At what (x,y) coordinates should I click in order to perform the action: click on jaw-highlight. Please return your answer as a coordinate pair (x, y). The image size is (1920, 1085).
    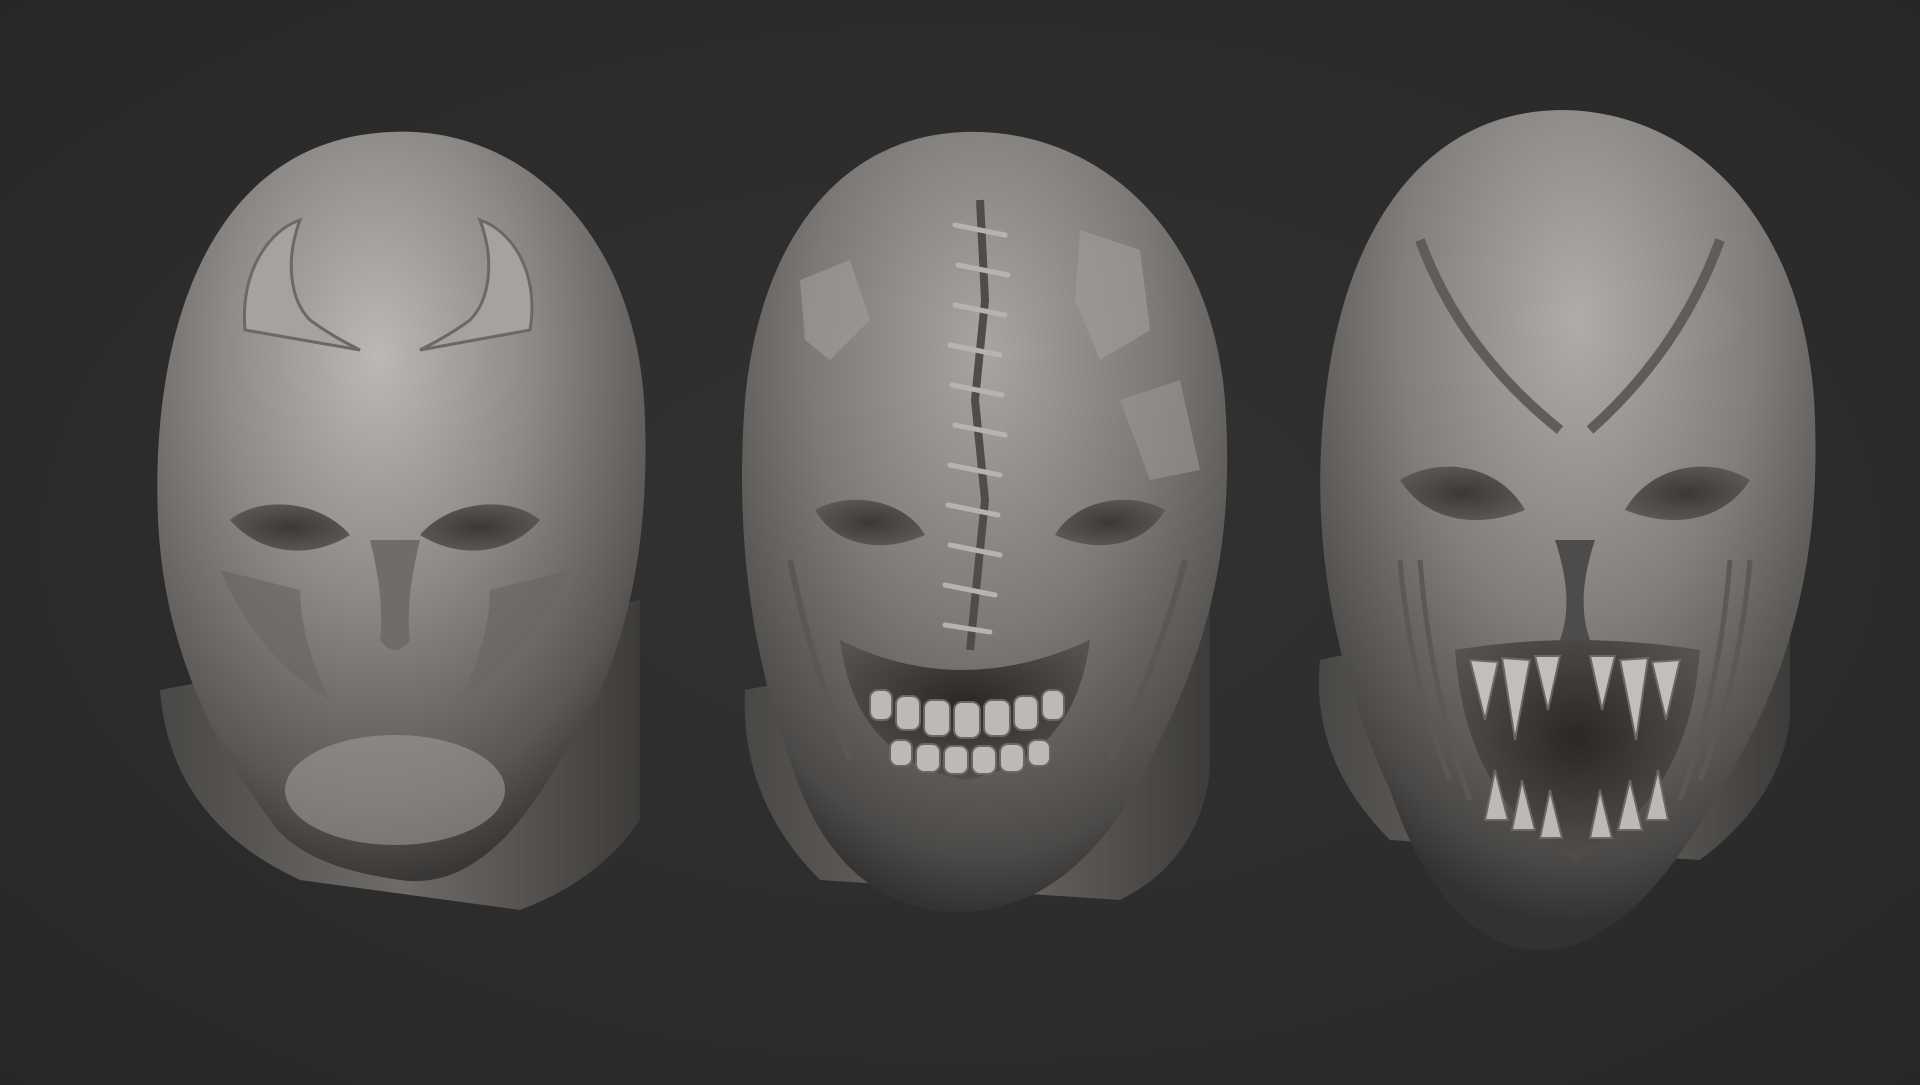
    Looking at the image, I should click on (395, 790).